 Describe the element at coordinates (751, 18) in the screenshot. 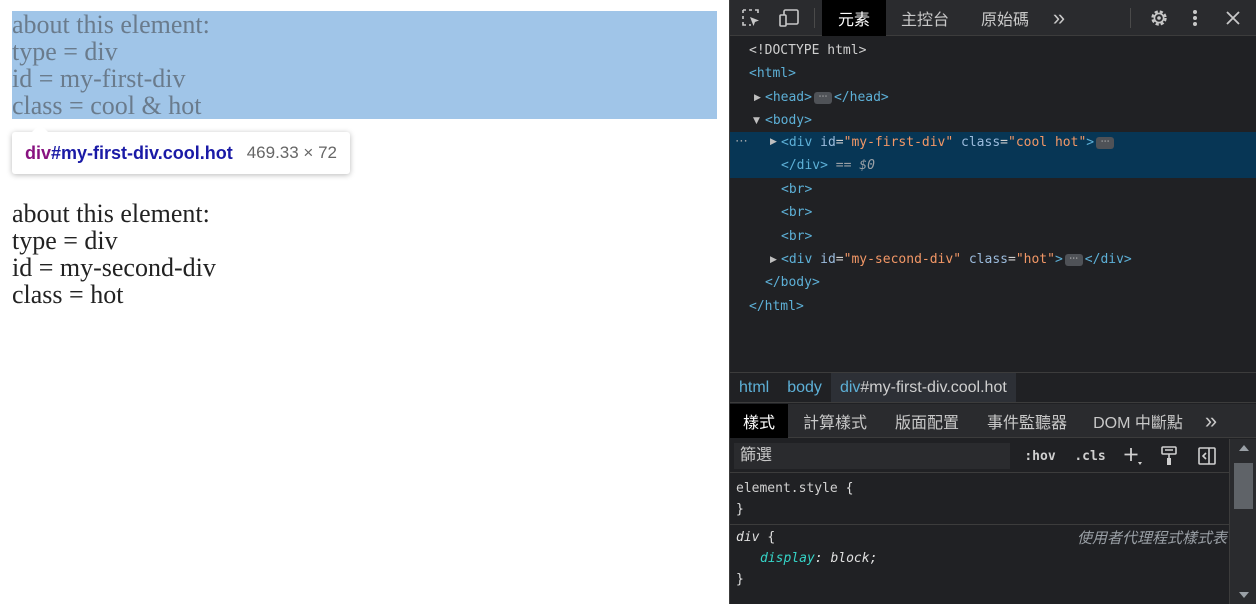

I see `inspect-element-icon` at that location.